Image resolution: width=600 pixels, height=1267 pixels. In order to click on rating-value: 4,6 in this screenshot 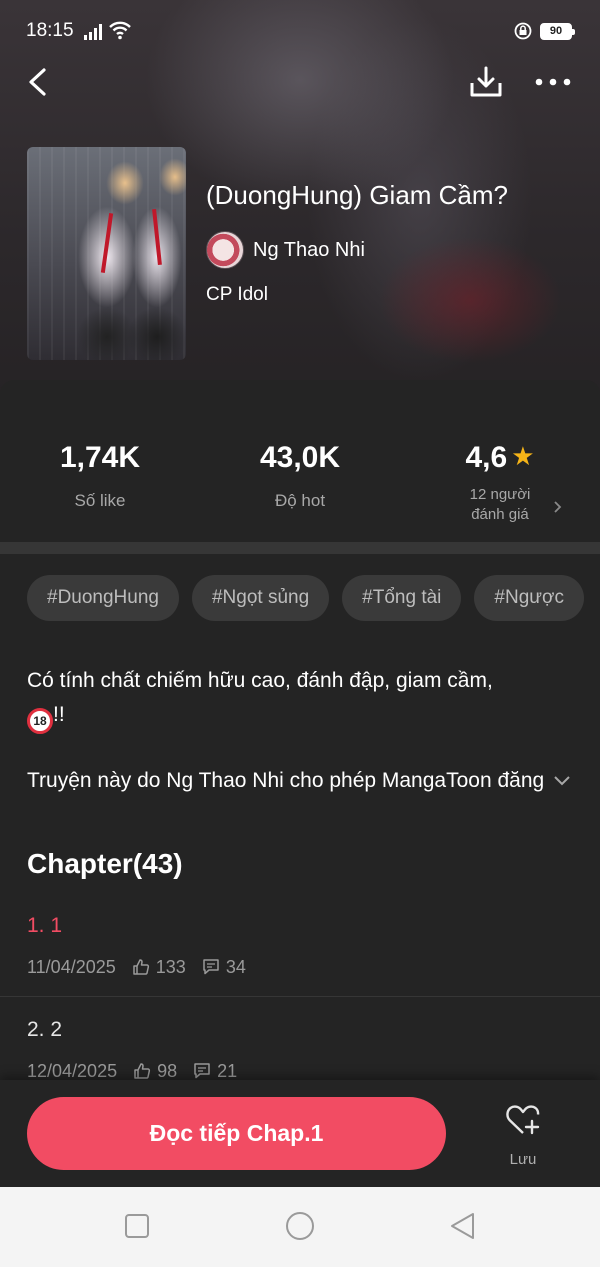, I will do `click(486, 457)`.